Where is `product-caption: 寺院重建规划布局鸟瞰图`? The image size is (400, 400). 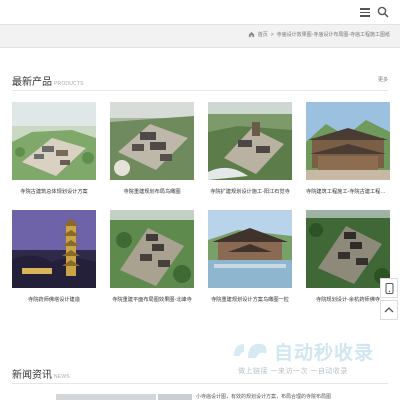 product-caption: 寺院重建规划布局鸟瞰图 is located at coordinates (152, 191).